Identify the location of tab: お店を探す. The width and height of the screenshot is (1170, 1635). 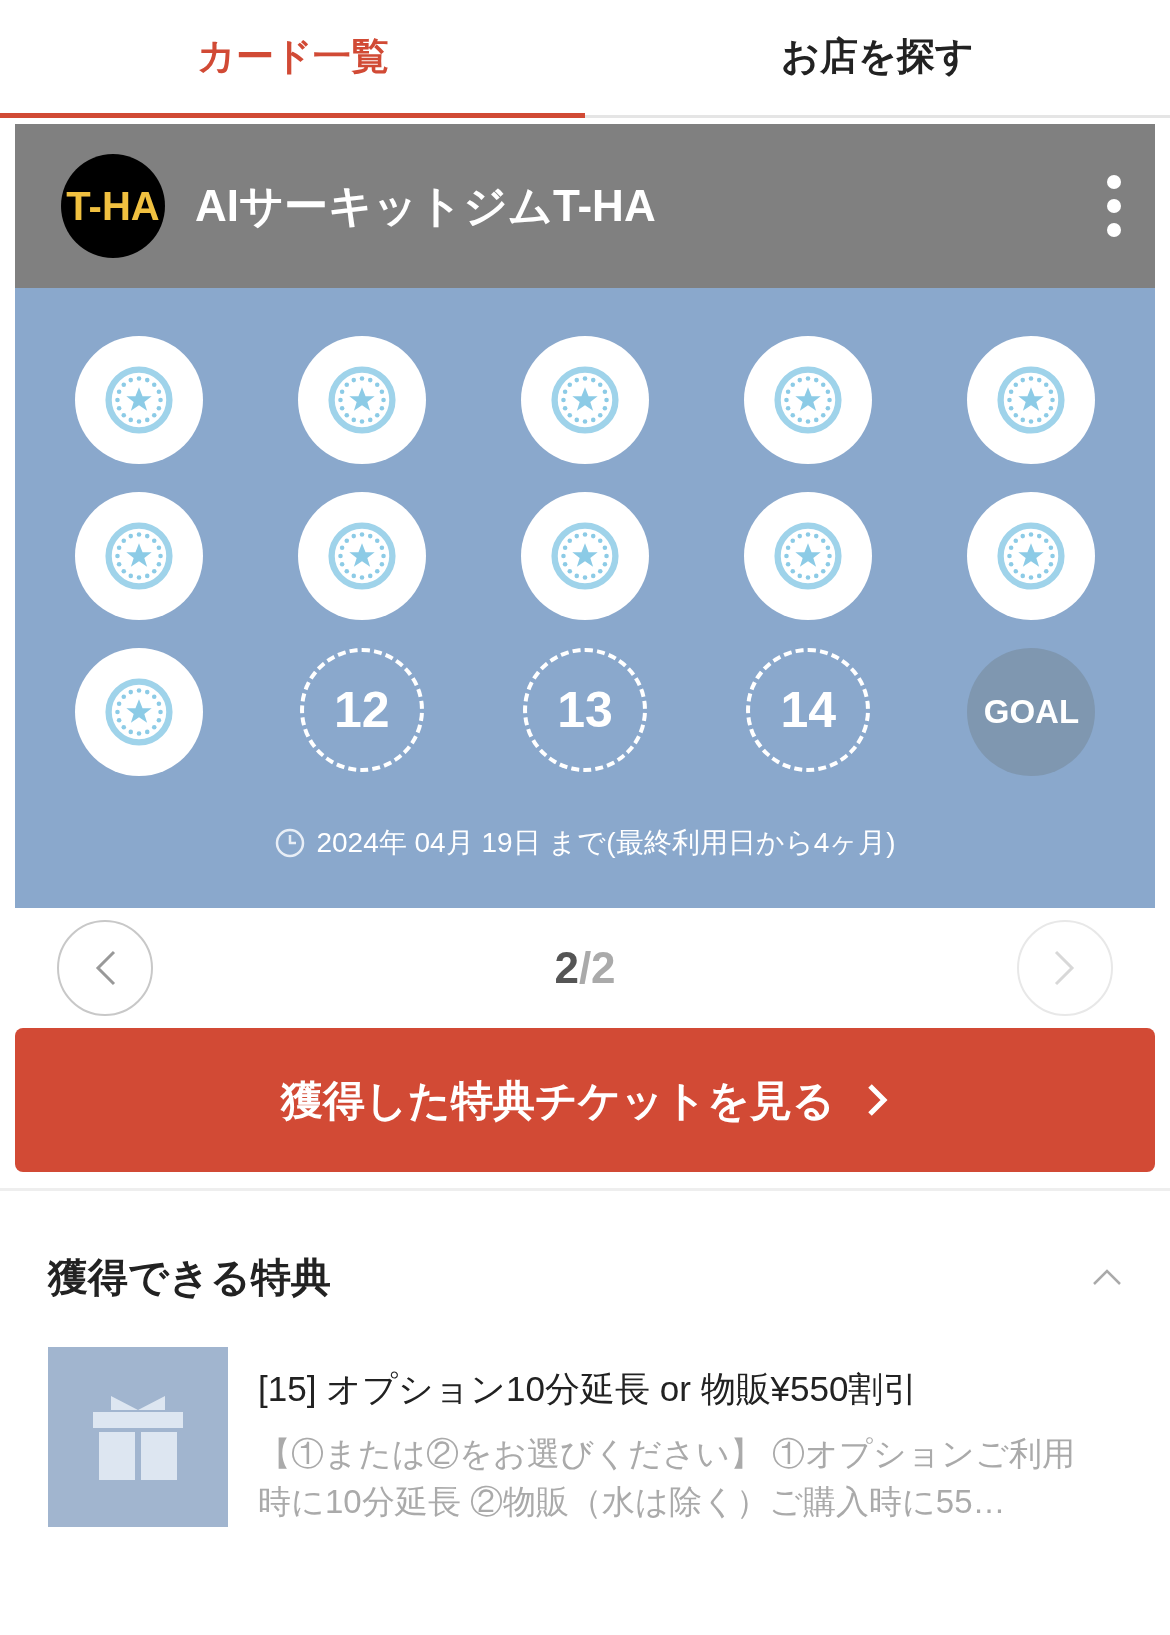
(877, 59).